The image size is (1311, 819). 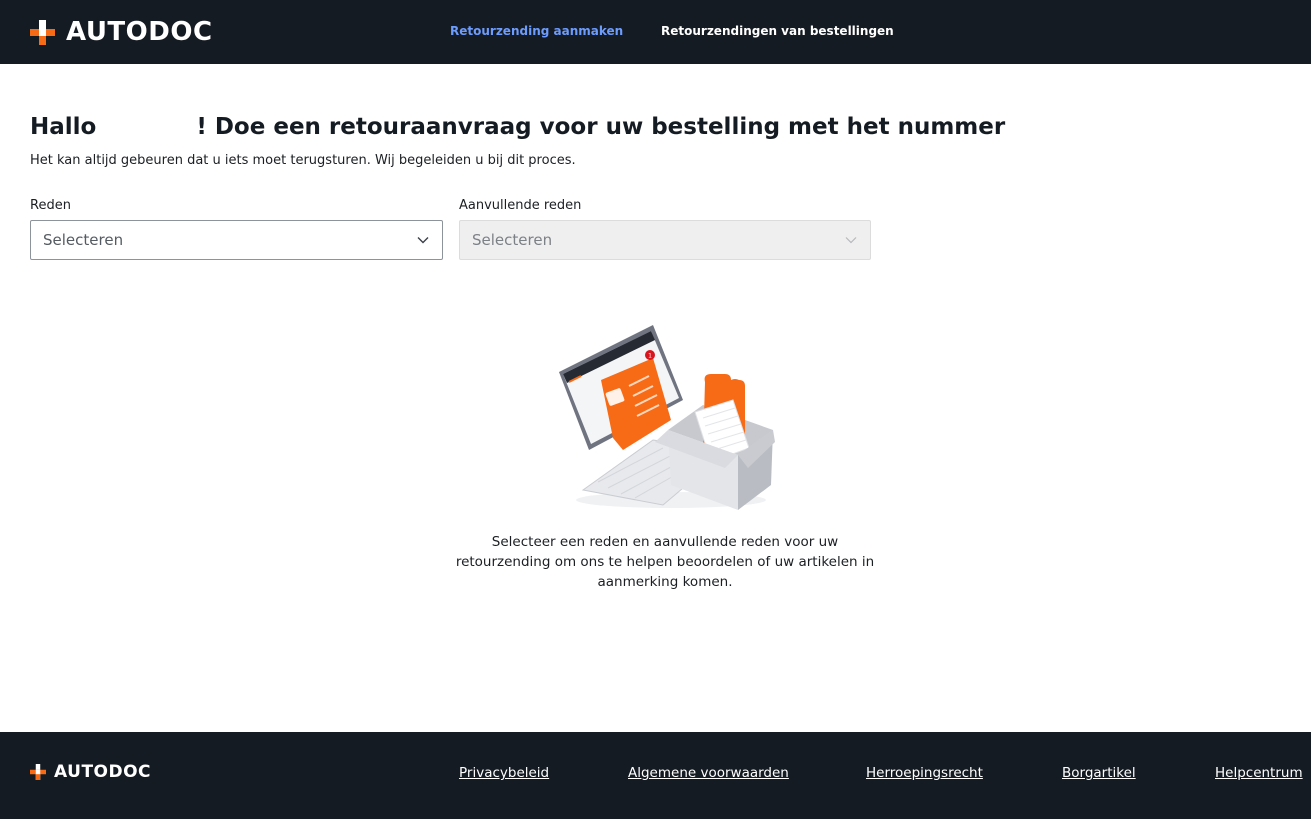 What do you see at coordinates (667, 417) in the screenshot?
I see `return-parcel-illustration: 1` at bounding box center [667, 417].